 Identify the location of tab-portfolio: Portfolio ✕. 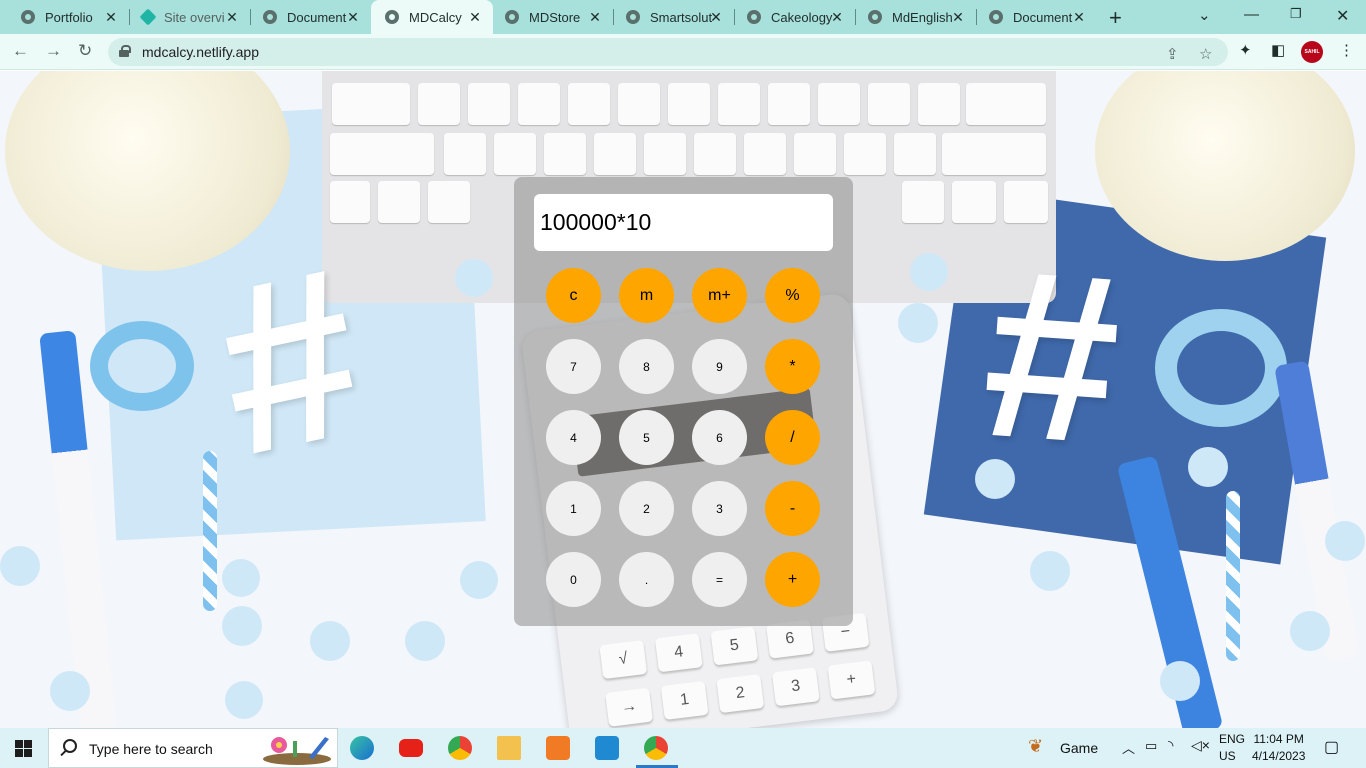
(64, 17).